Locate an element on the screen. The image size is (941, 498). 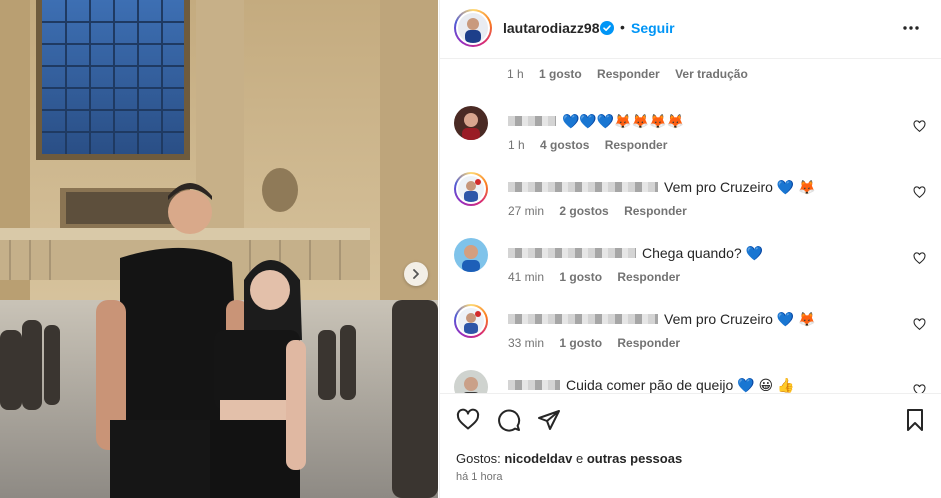
comment-text-line: Cuida comer pão de queijo 💙 😀 👍 is located at coordinates (651, 385).